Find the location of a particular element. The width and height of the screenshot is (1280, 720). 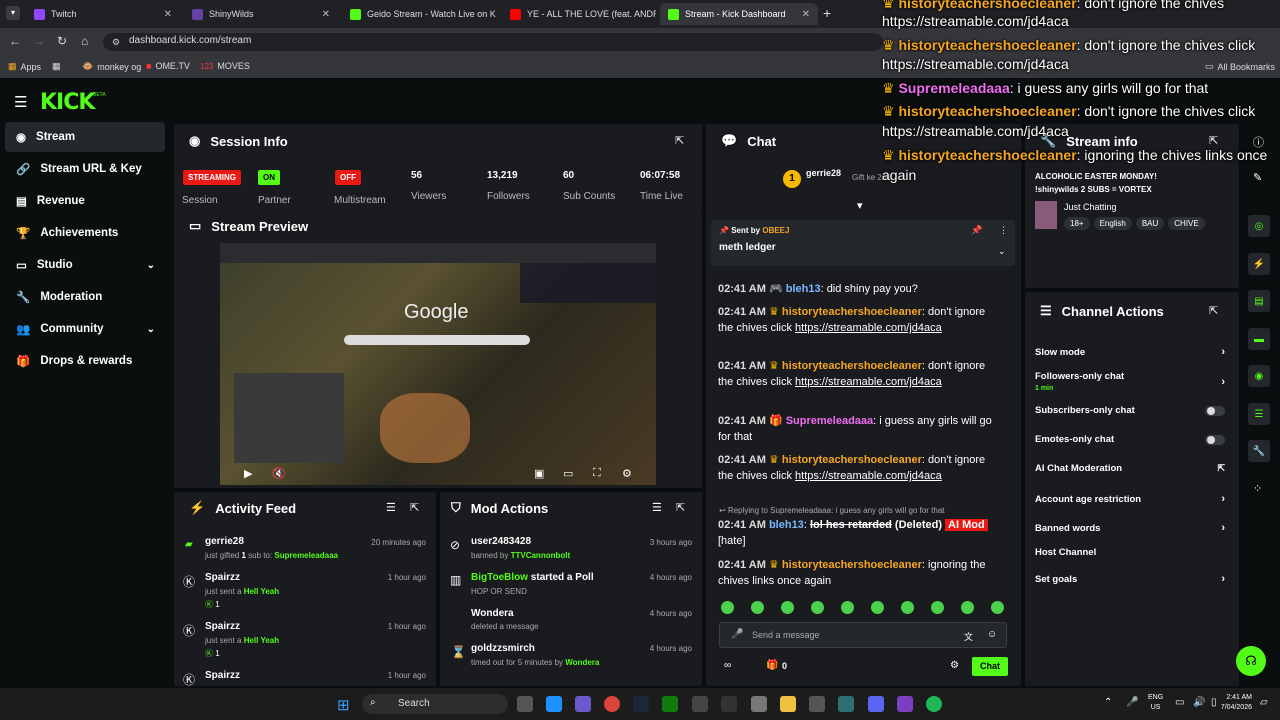

file-explorer-icon is located at coordinates (788, 704).